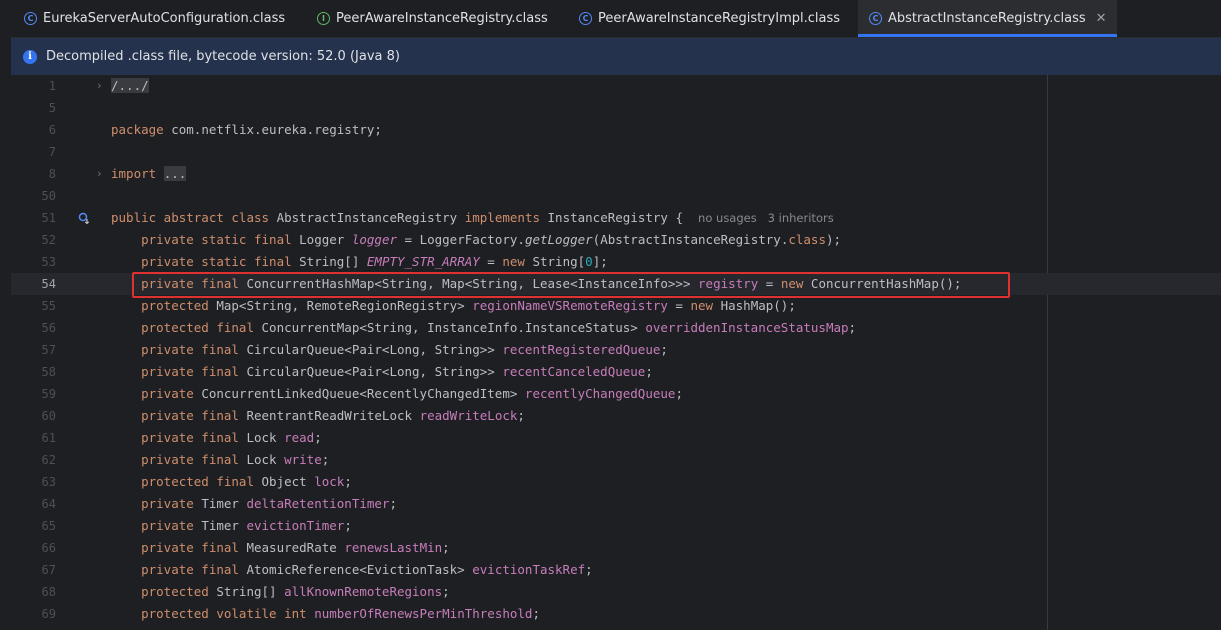  Describe the element at coordinates (48, 592) in the screenshot. I see `line-number: 68` at that location.